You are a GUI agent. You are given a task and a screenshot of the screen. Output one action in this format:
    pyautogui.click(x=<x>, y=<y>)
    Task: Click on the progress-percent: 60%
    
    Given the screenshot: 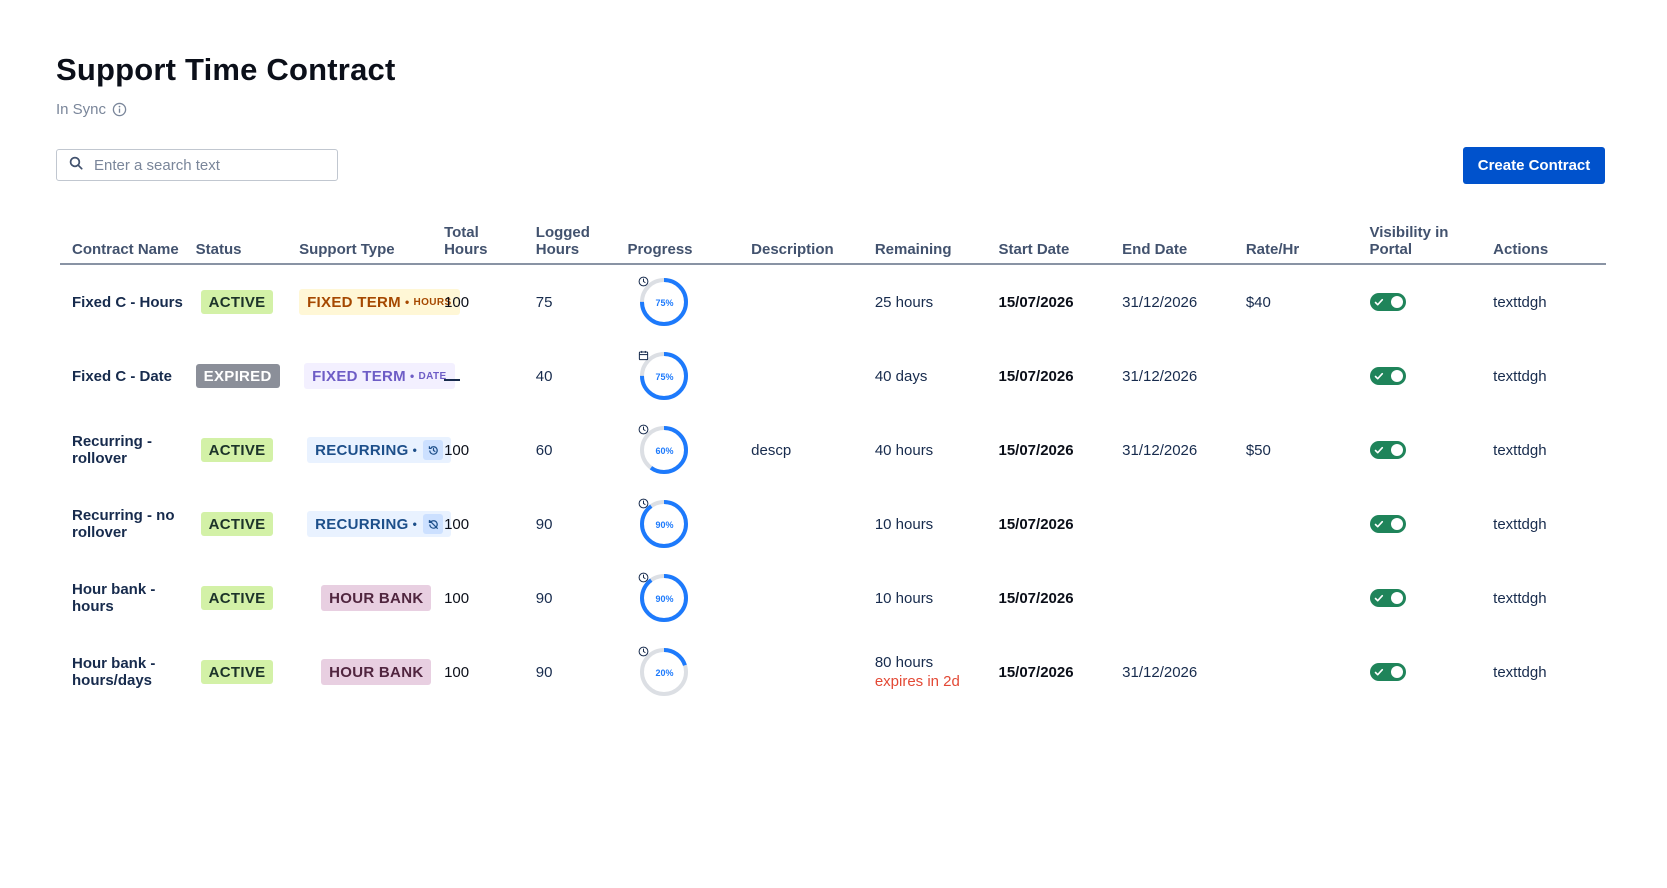 What is the action you would take?
    pyautogui.click(x=664, y=450)
    